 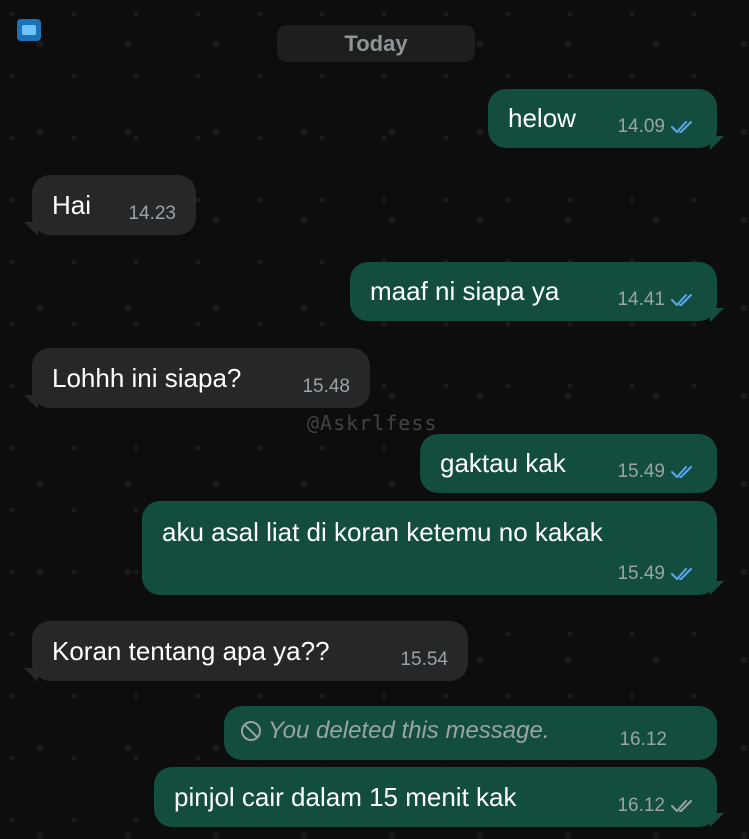 I want to click on message-text: Koran tentang apa ya??, so click(x=191, y=651).